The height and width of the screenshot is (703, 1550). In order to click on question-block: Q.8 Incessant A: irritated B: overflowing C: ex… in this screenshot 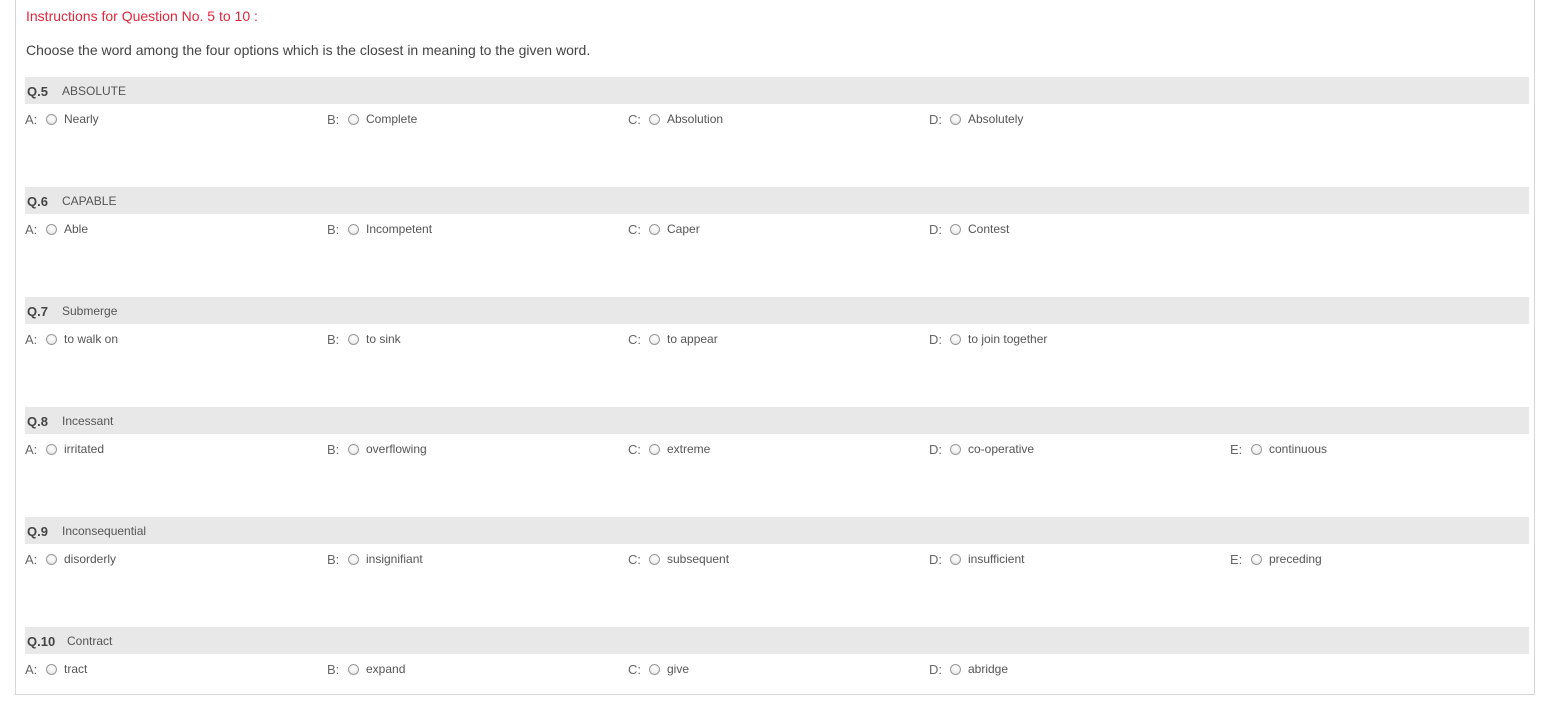, I will do `click(777, 457)`.